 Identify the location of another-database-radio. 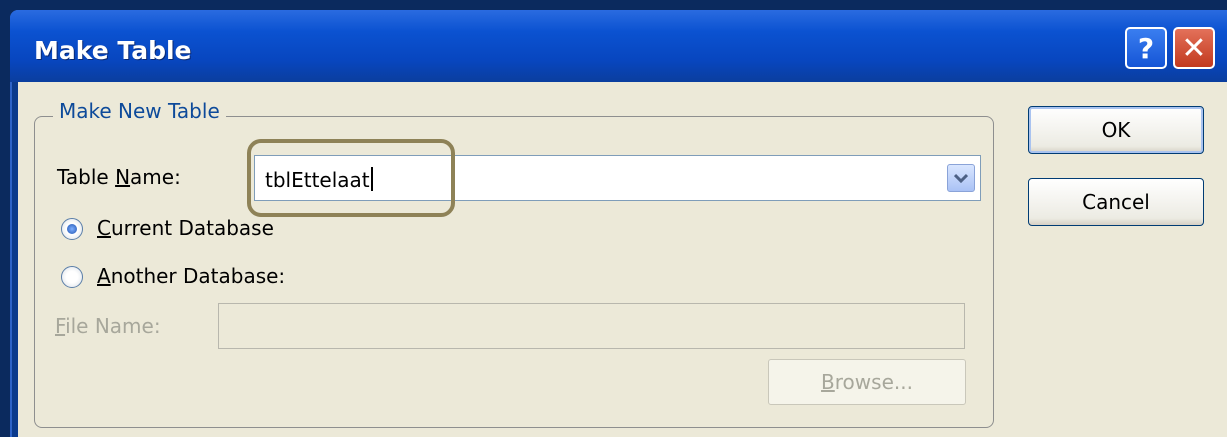
(72, 277).